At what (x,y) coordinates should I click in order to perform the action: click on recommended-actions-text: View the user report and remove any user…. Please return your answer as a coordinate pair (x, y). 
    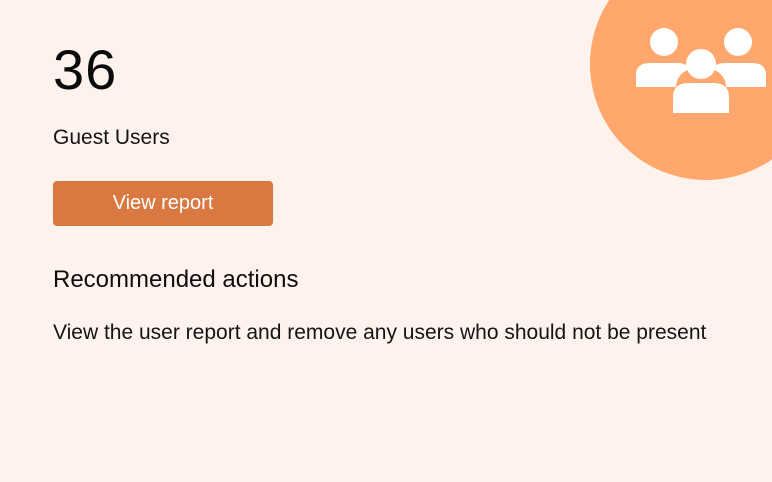
    Looking at the image, I should click on (380, 332).